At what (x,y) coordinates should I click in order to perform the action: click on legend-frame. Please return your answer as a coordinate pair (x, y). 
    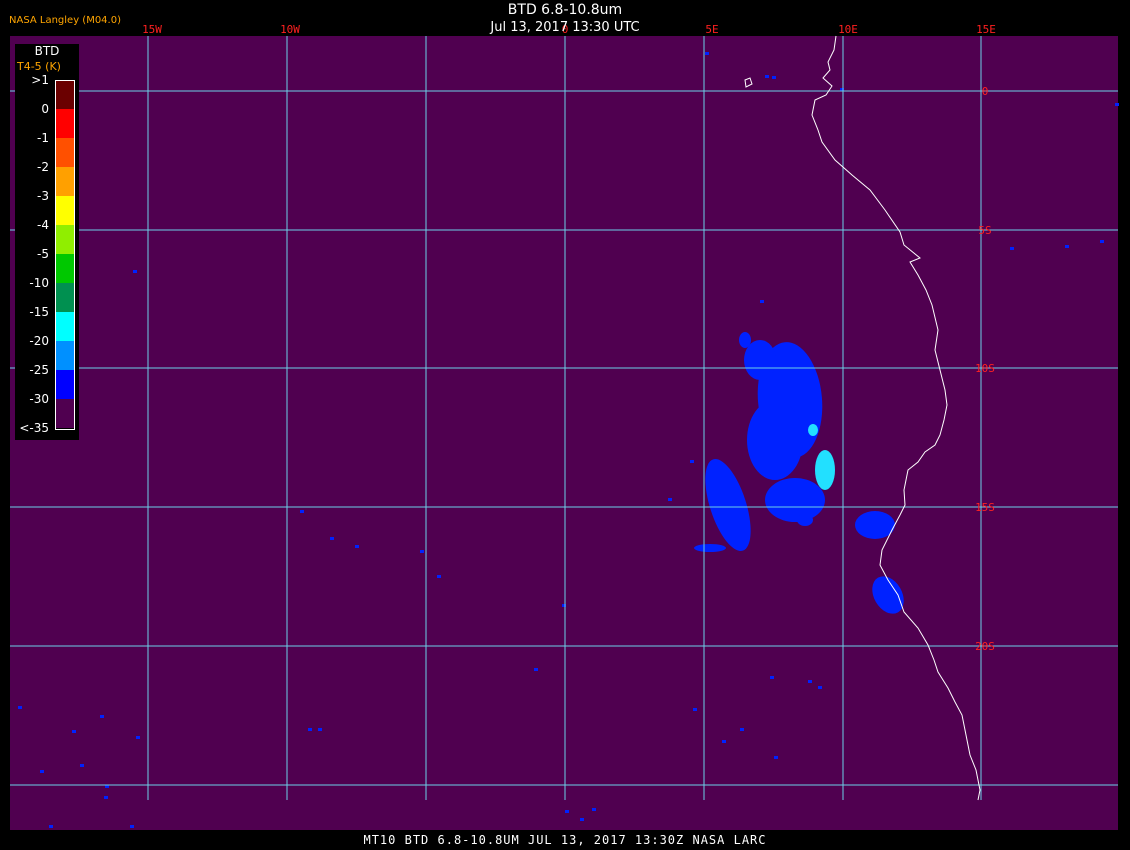
    Looking at the image, I should click on (65, 255).